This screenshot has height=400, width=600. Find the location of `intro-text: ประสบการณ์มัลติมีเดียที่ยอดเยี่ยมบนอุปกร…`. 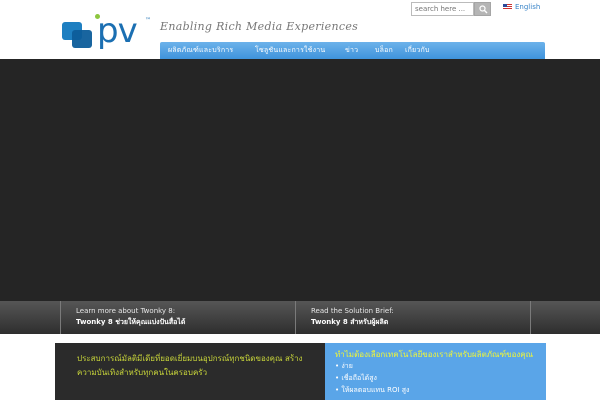

intro-text: ประสบการณ์มัลติมีเดียที่ยอดเยี่ยมบนอุปกร… is located at coordinates (190, 365).